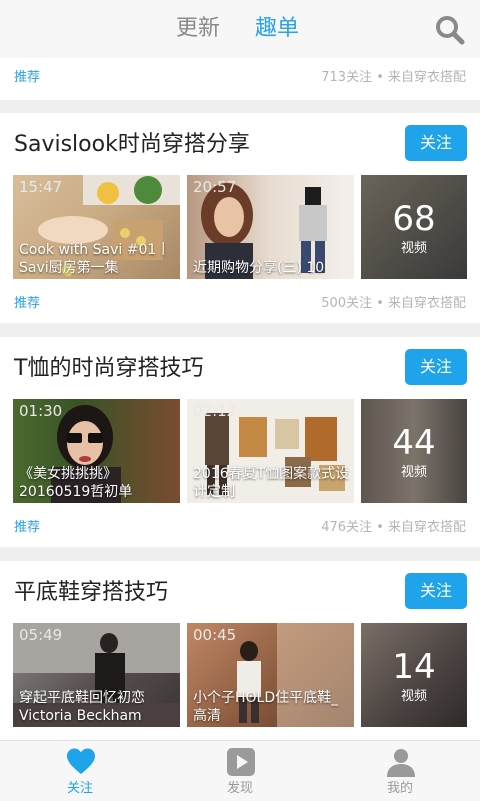  What do you see at coordinates (198, 29) in the screenshot?
I see `tab-updates: 更新` at bounding box center [198, 29].